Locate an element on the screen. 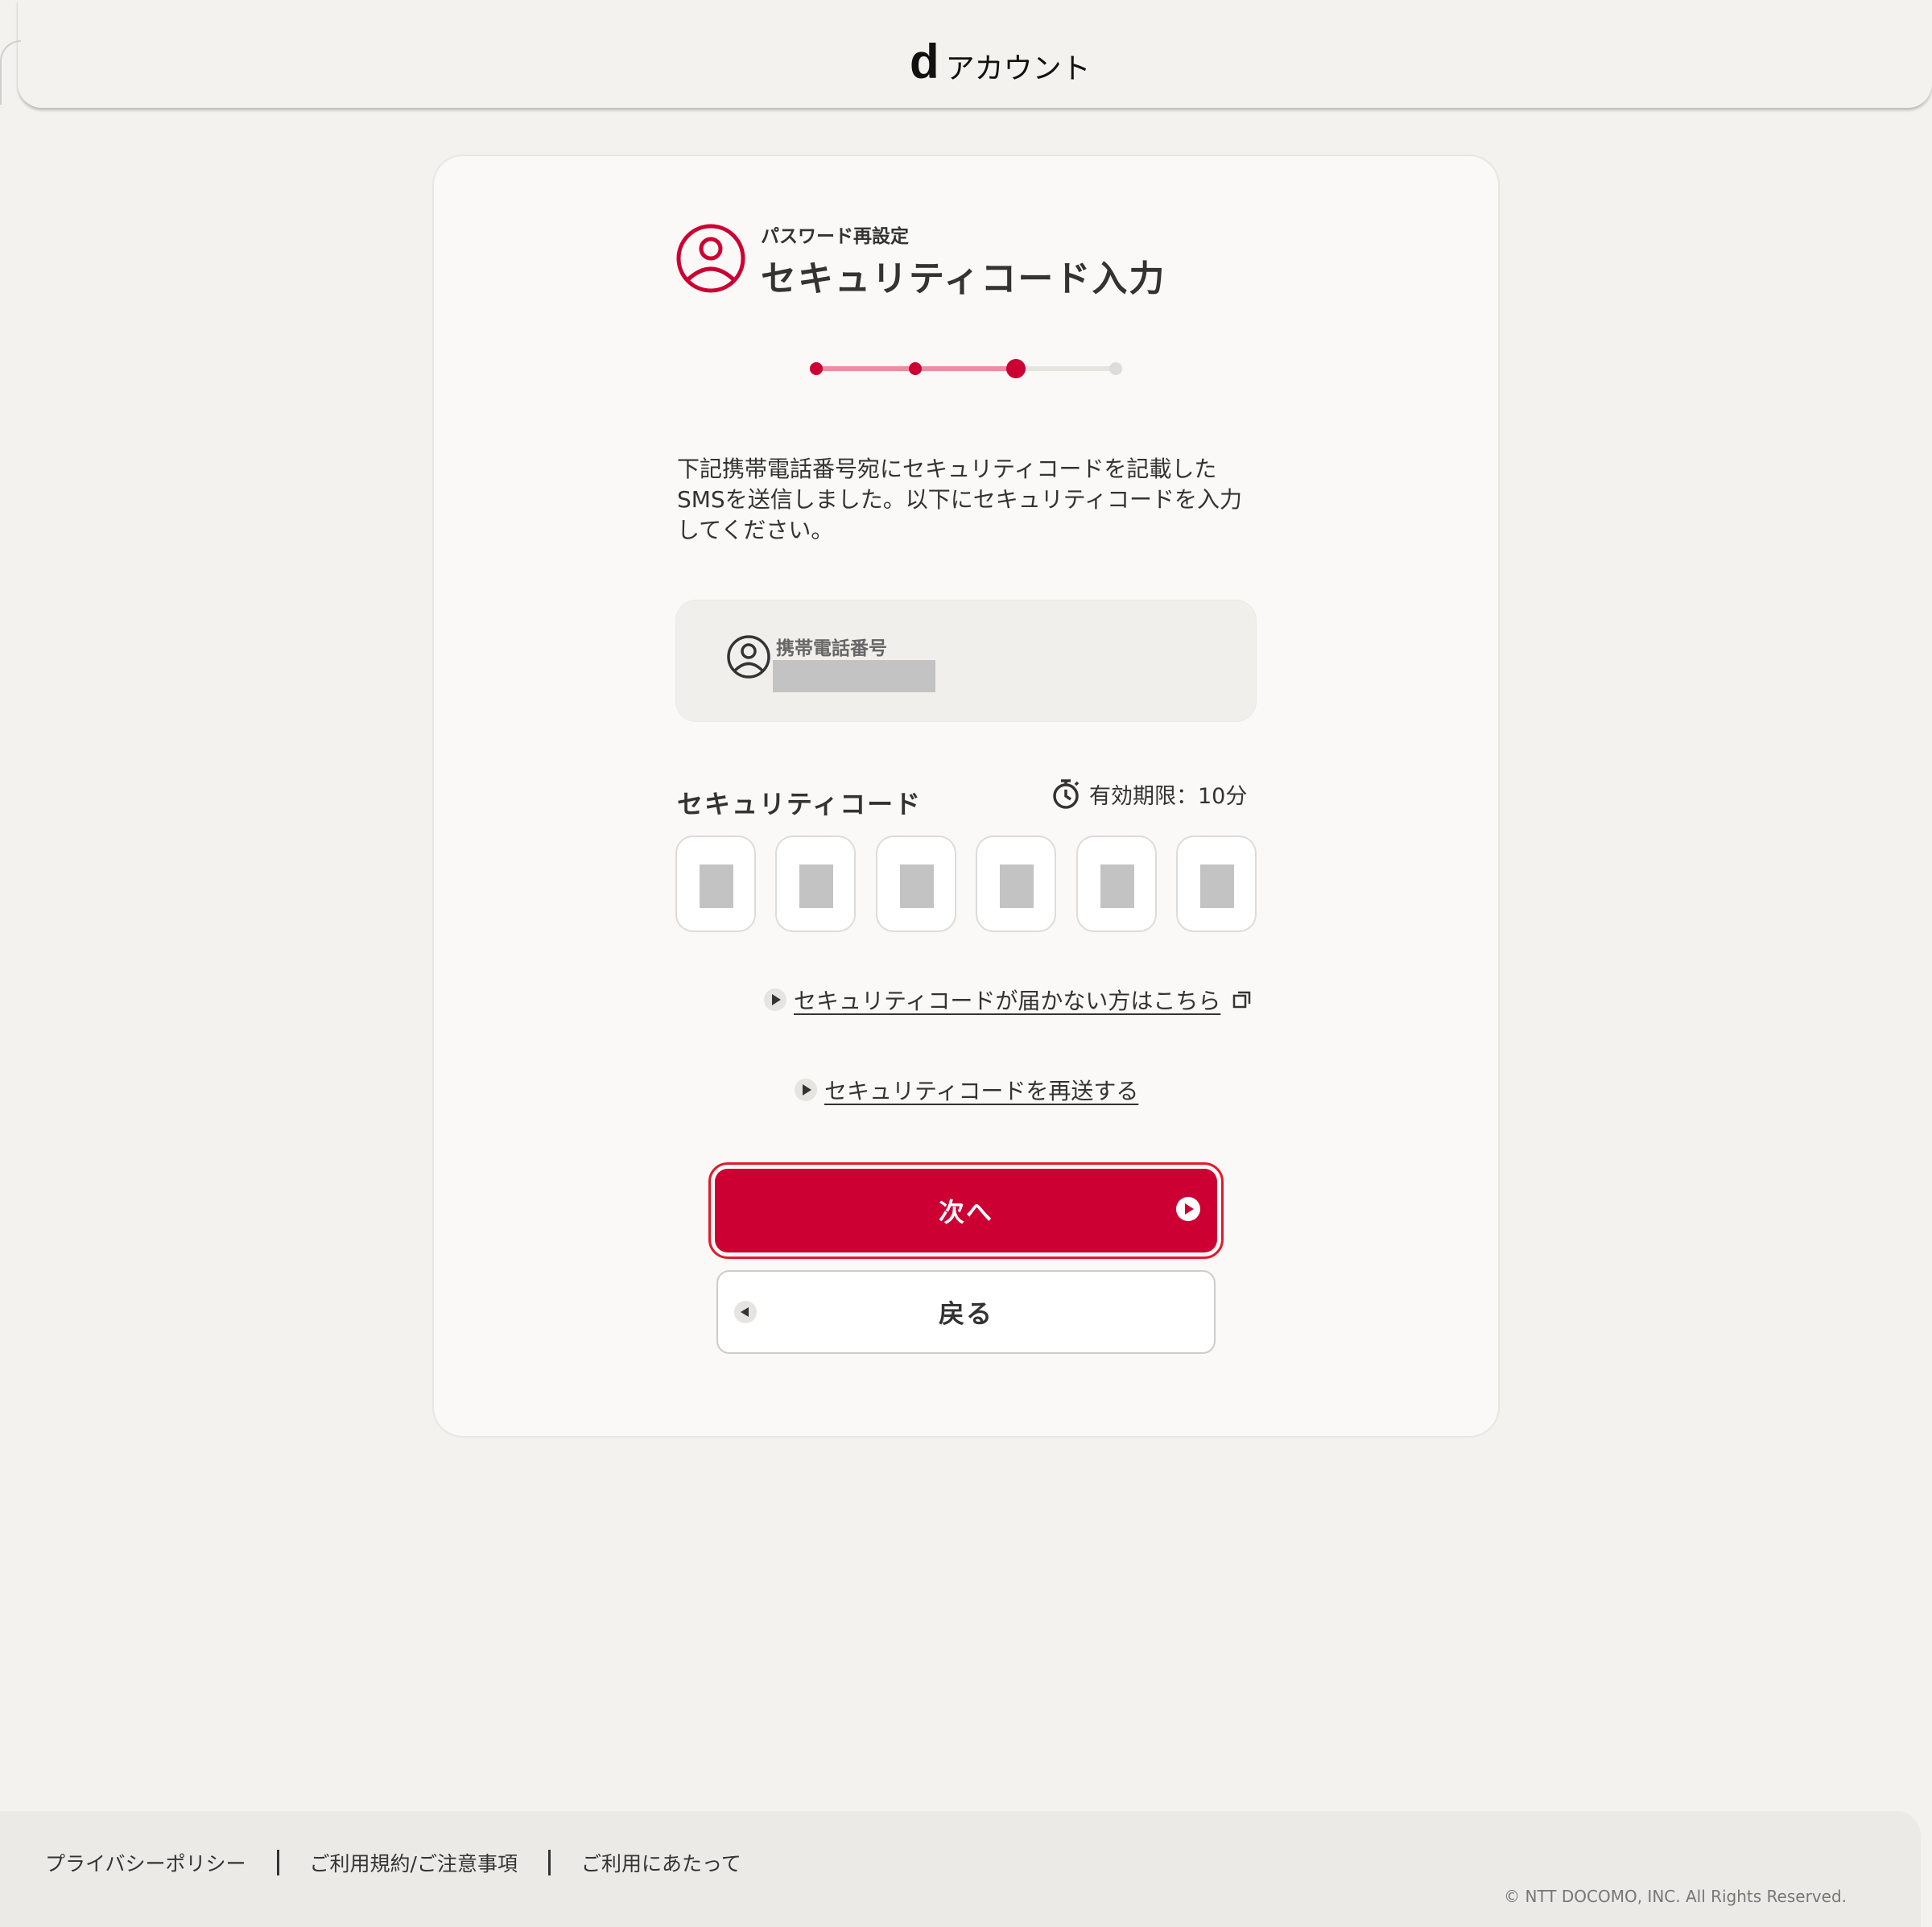  stopwatch-icon is located at coordinates (1066, 794).